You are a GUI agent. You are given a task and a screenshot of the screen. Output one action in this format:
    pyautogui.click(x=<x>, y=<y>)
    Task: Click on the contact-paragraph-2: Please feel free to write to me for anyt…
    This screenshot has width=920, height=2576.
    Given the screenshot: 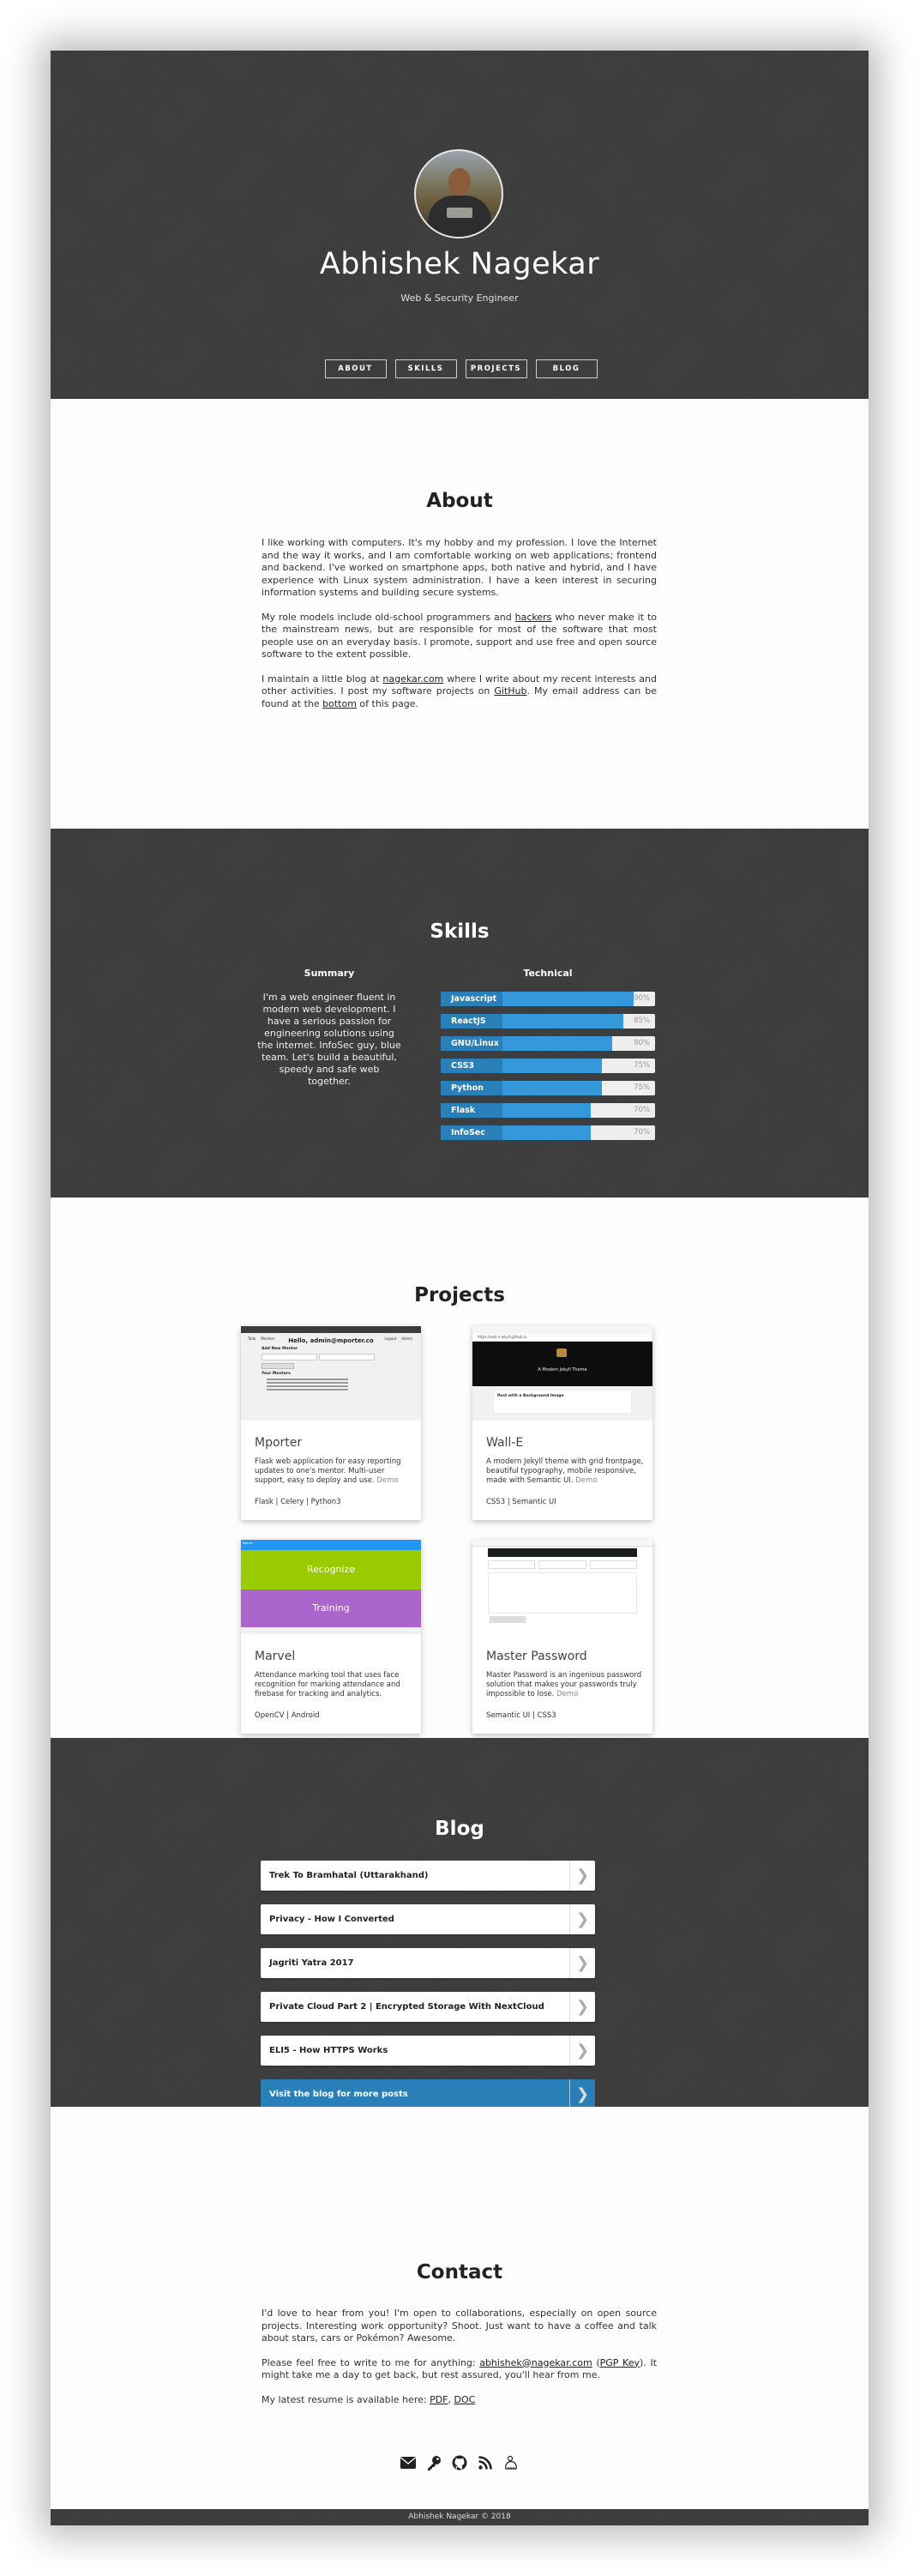 What is the action you would take?
    pyautogui.click(x=460, y=2368)
    